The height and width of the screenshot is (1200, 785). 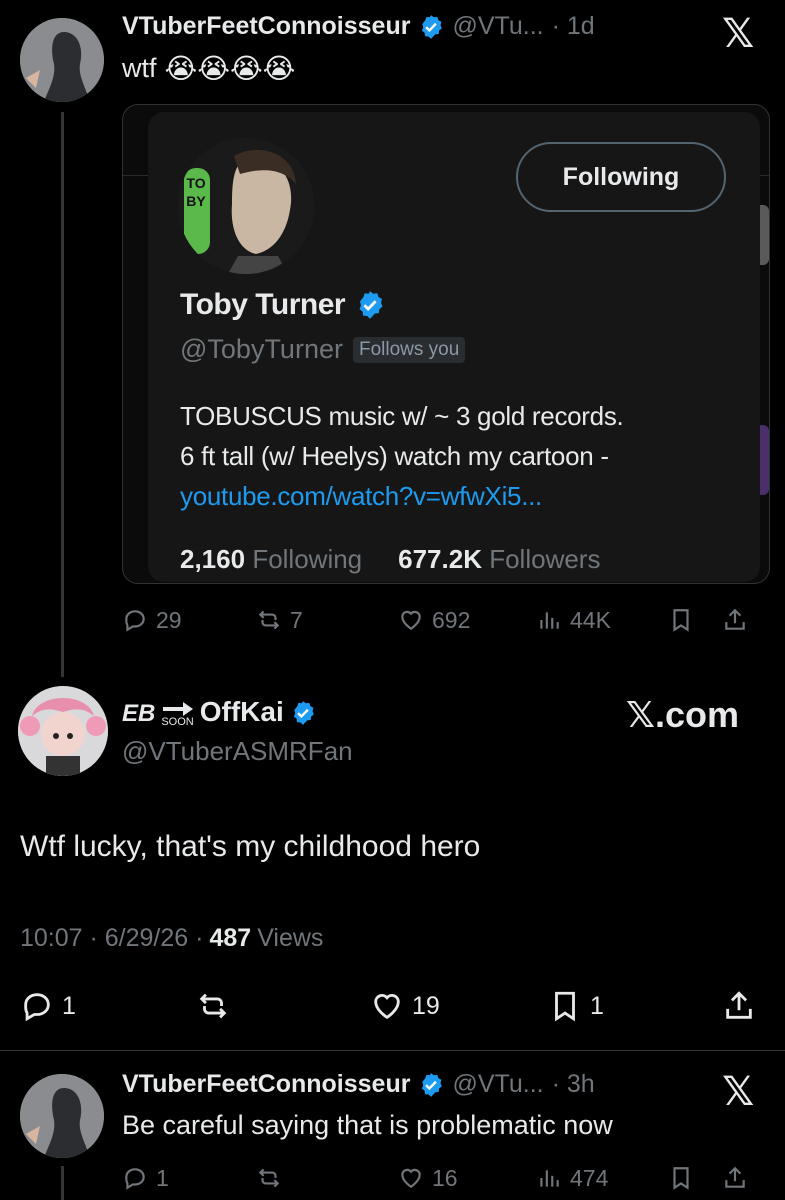 I want to click on soon-label: SOON, so click(x=177, y=722).